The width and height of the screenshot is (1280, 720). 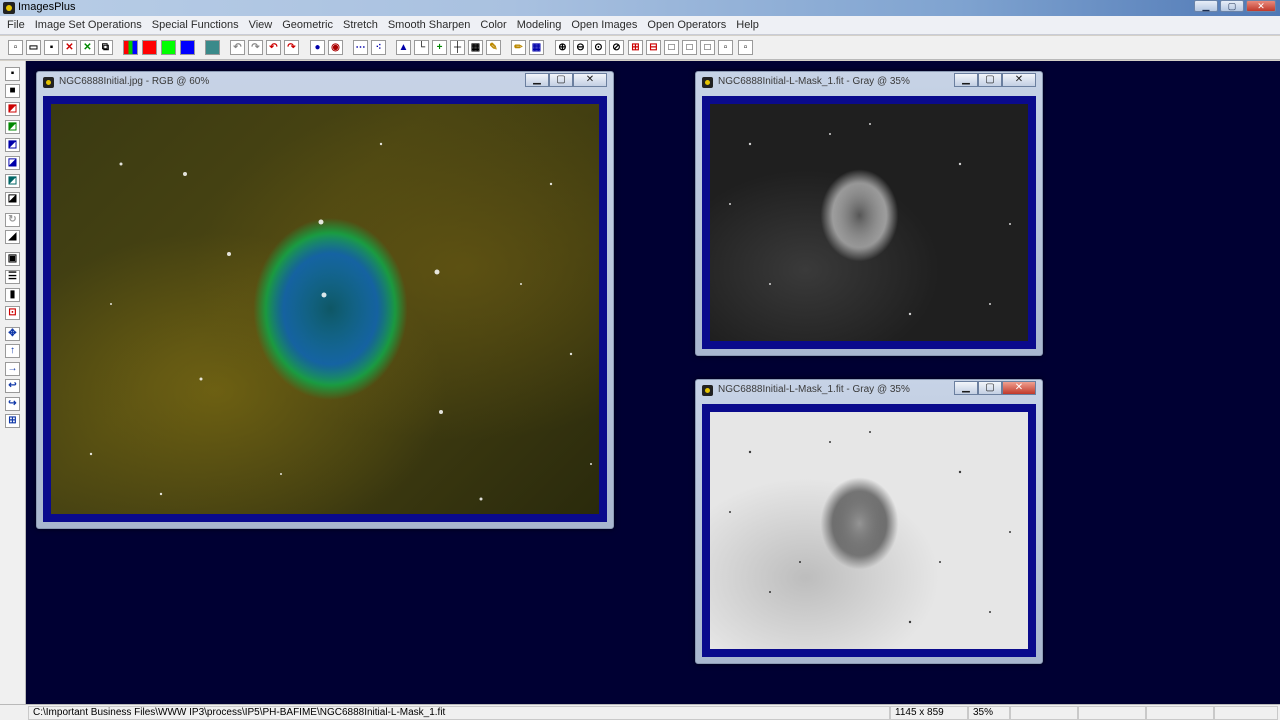 What do you see at coordinates (212, 47) in the screenshot?
I see `grid-icon` at bounding box center [212, 47].